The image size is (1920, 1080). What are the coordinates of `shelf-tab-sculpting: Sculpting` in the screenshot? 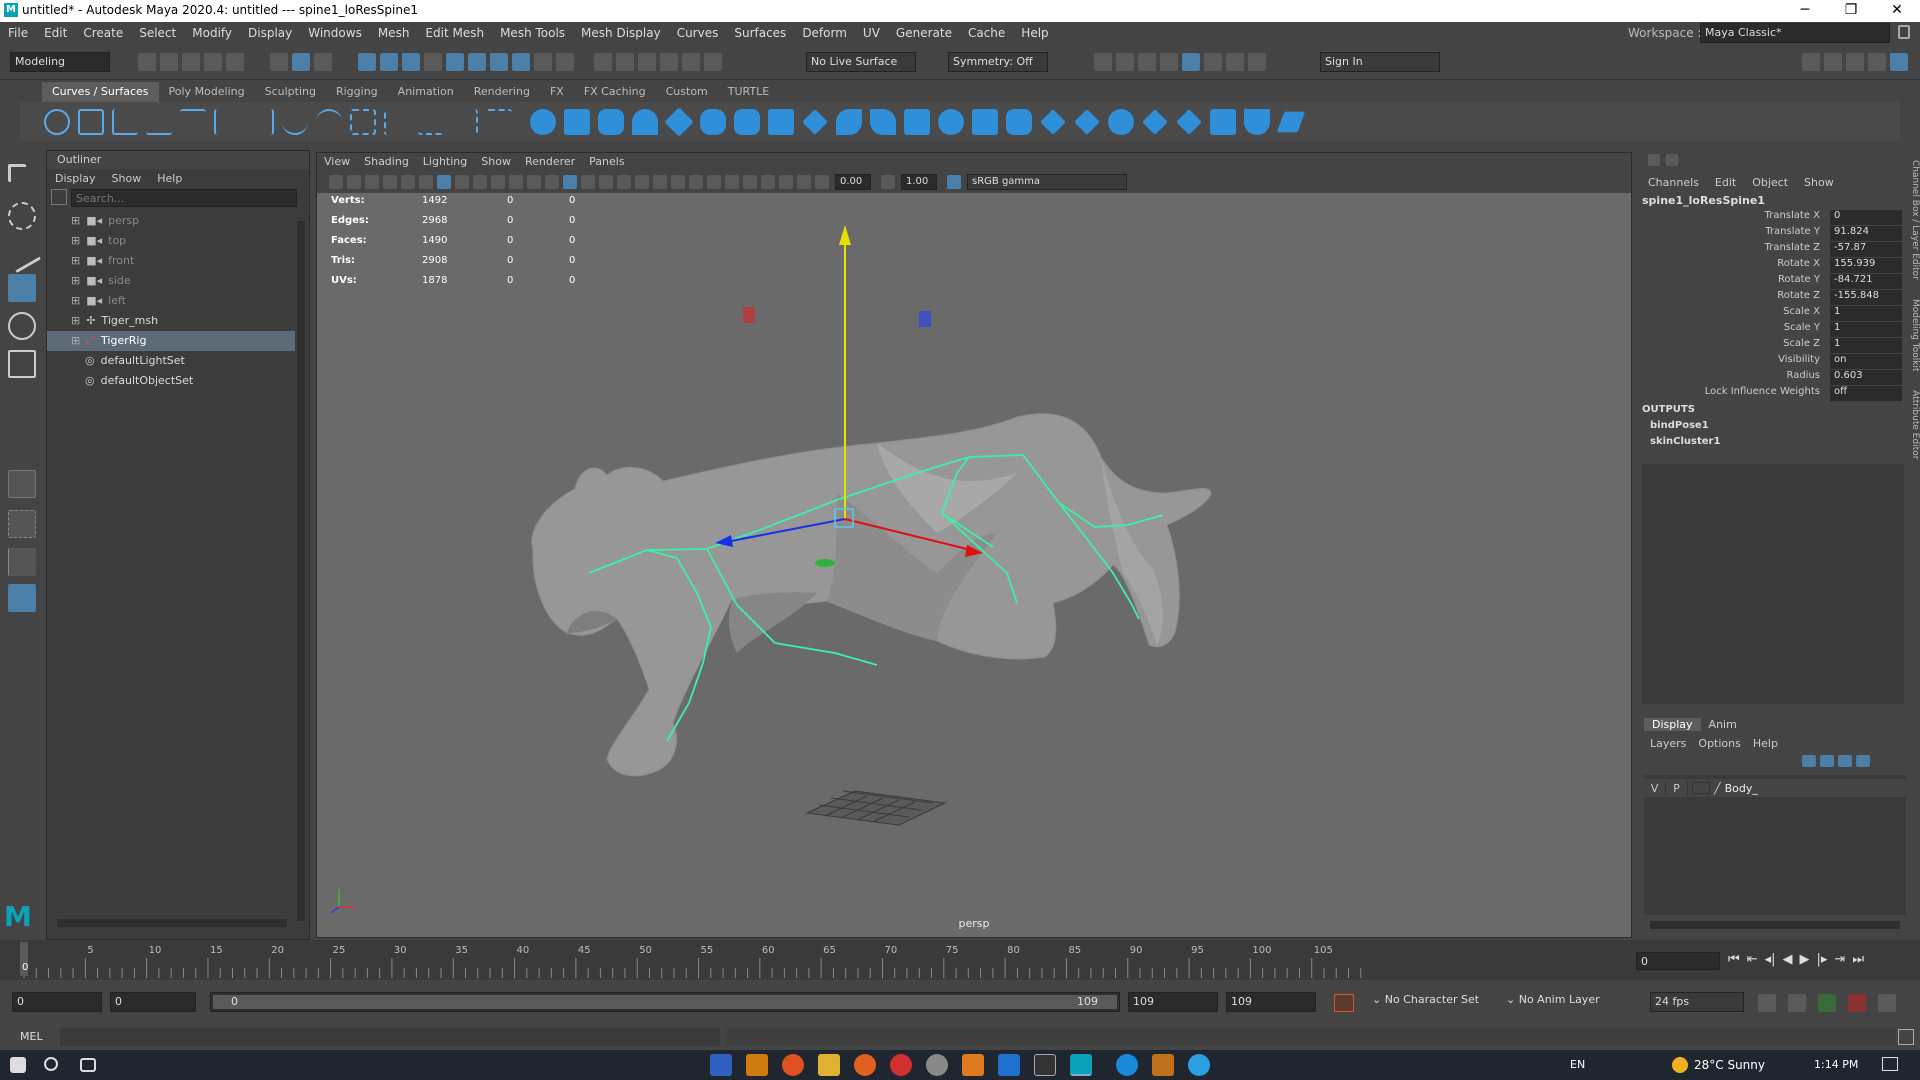 It's located at (290, 92).